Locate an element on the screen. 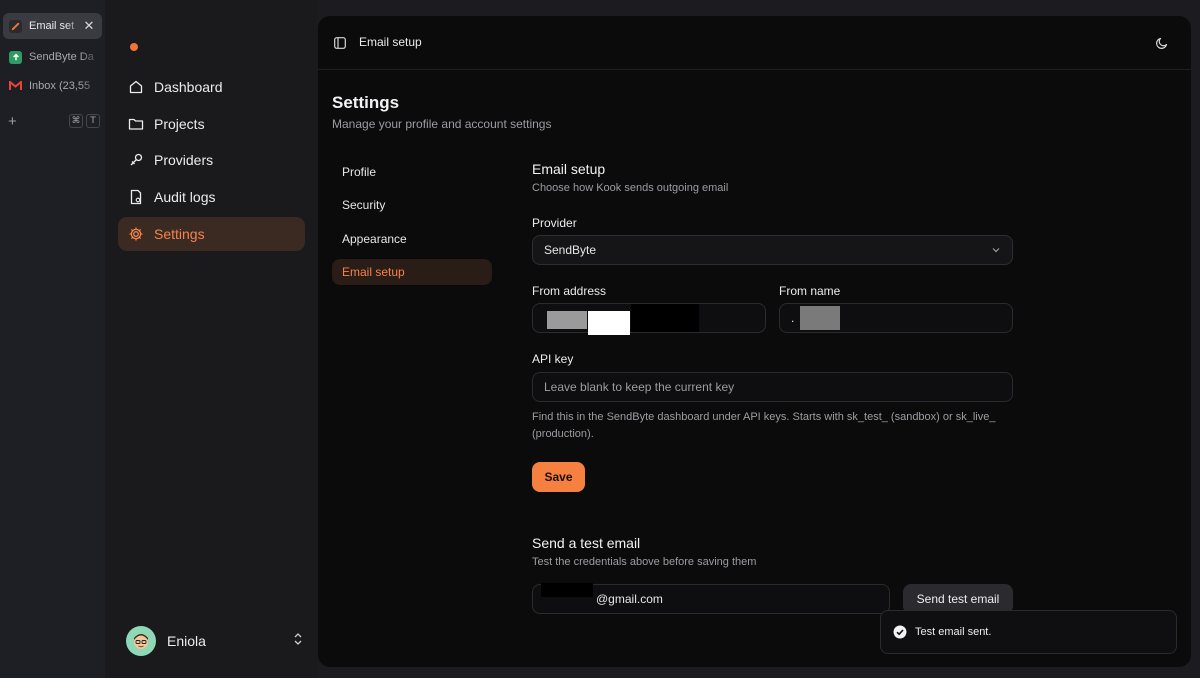 The image size is (1200, 678). sidebar-item-dashboard: Dashboard is located at coordinates (211, 87).